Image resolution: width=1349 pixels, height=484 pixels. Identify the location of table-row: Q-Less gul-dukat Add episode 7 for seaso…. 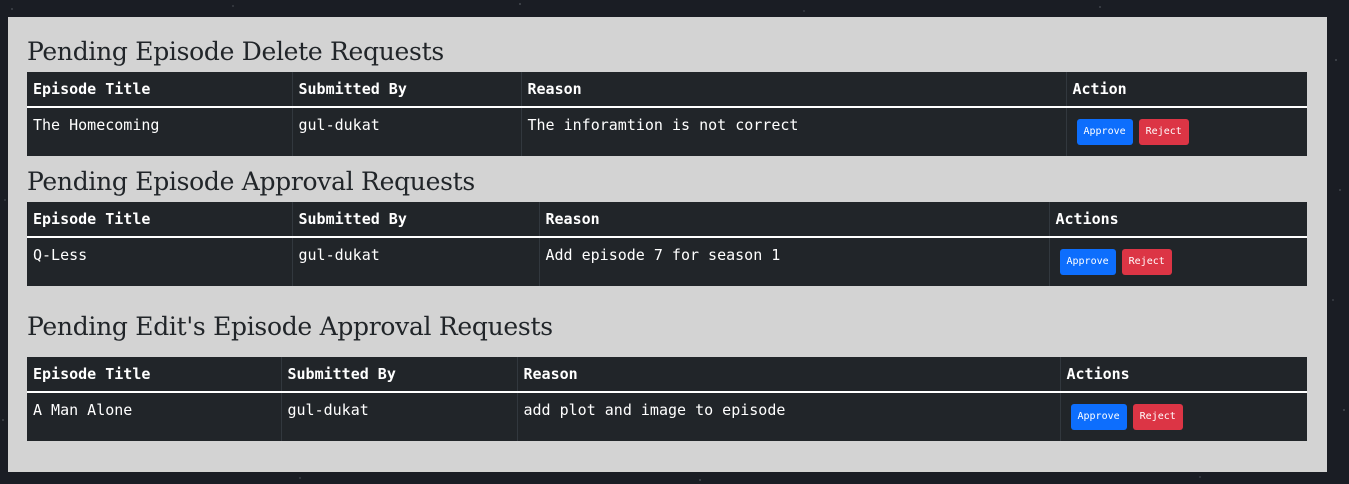
(667, 261).